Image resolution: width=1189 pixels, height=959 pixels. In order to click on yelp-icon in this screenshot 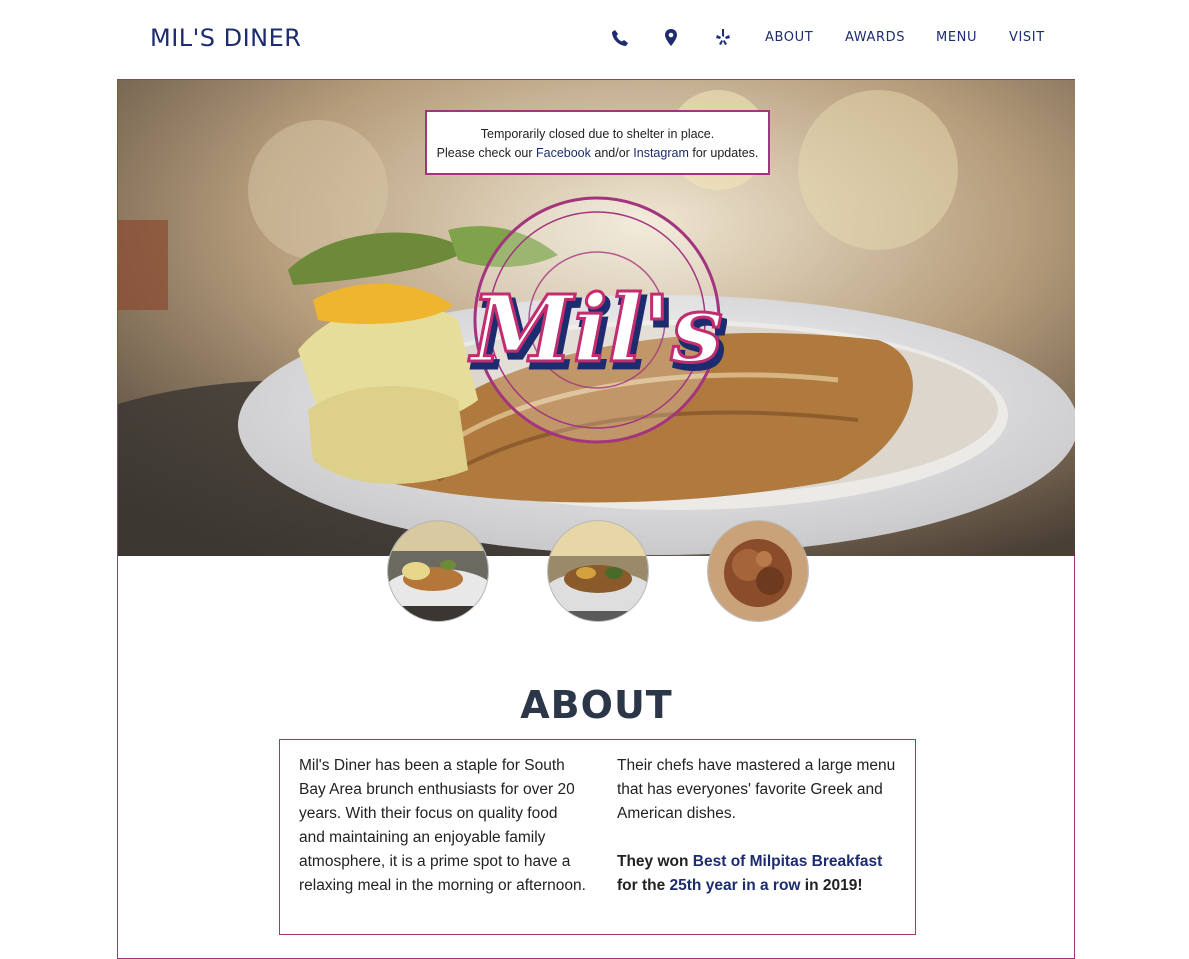, I will do `click(723, 38)`.